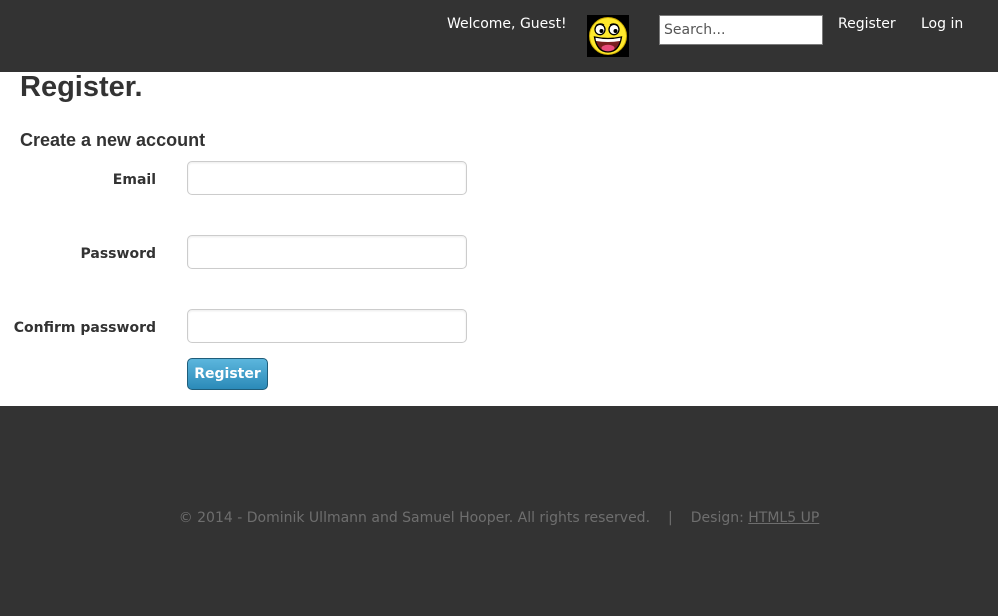 Image resolution: width=998 pixels, height=616 pixels. What do you see at coordinates (113, 140) in the screenshot?
I see `form-subtitle: Create a new account` at bounding box center [113, 140].